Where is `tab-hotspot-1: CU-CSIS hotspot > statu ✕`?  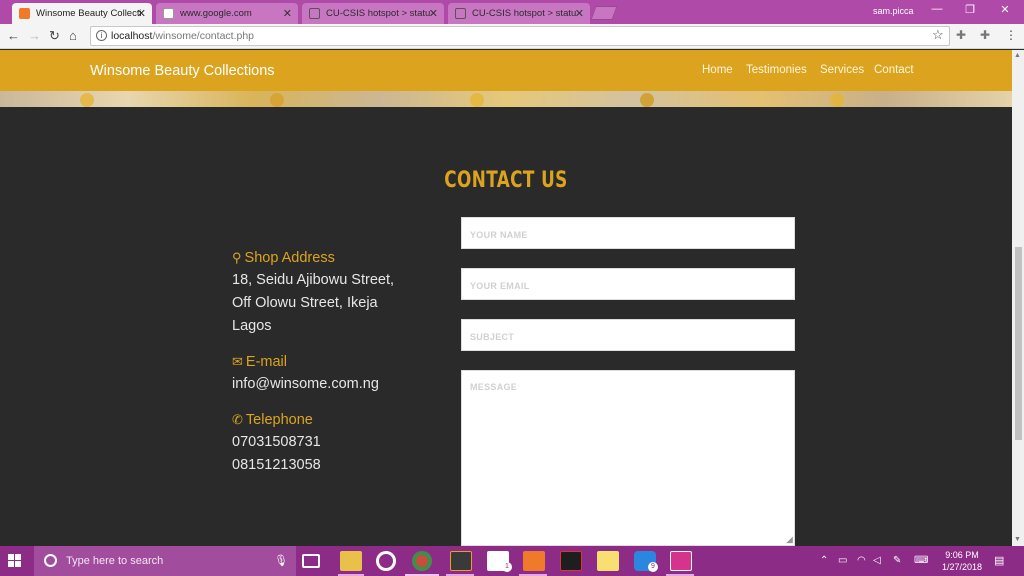 tab-hotspot-1: CU-CSIS hotspot > statu ✕ is located at coordinates (373, 13).